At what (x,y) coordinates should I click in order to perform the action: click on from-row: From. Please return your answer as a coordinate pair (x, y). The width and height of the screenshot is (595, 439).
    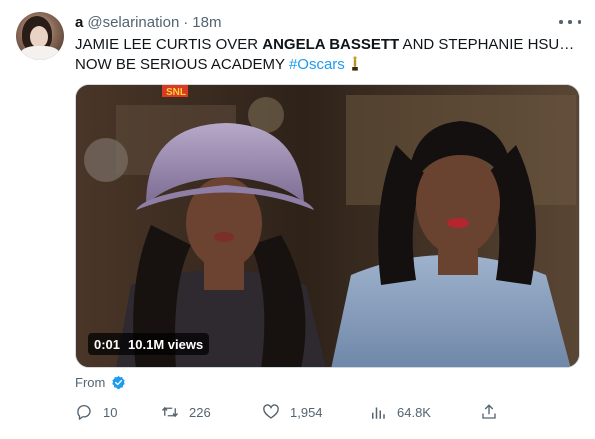
    Looking at the image, I should click on (100, 382).